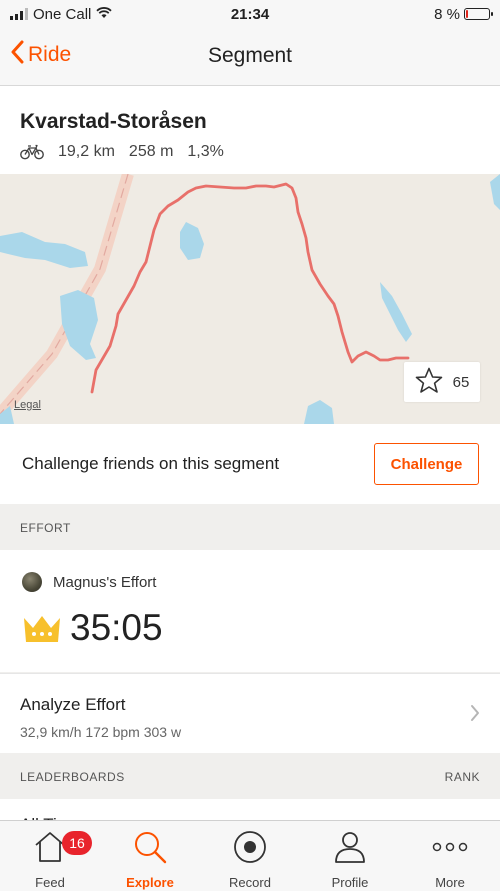 This screenshot has height=891, width=500. Describe the element at coordinates (151, 463) in the screenshot. I see `challenge-prompt: Challenge friends on this segment` at that location.